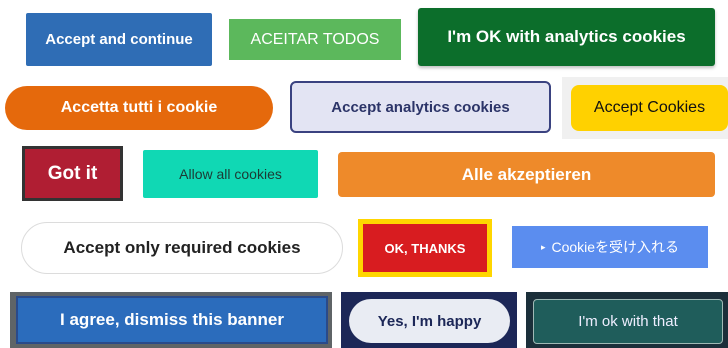 This screenshot has width=728, height=348. I want to click on cookie-accept-jp-button: ▸ Cookieを受け入れる, so click(610, 247).